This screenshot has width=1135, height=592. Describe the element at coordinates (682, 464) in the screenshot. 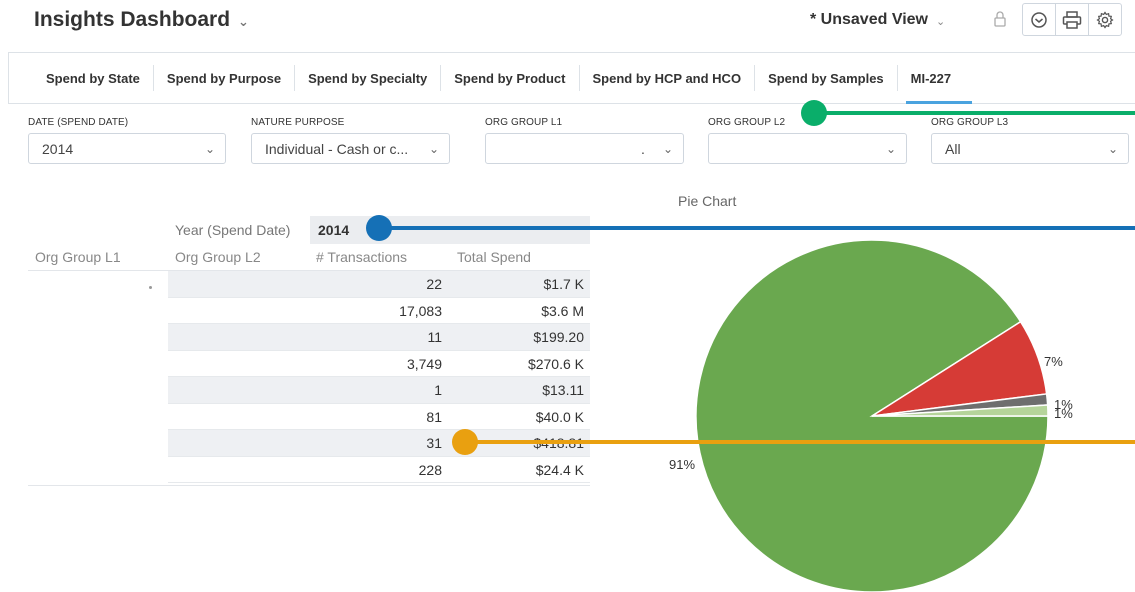

I see `slice-label: 91%` at that location.